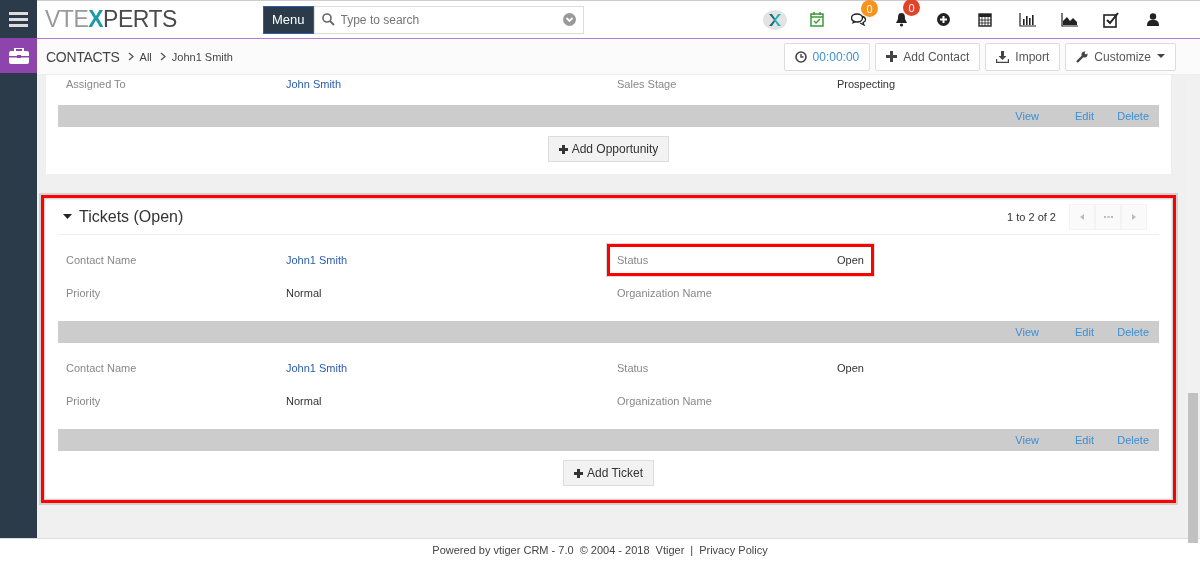 The image size is (1200, 561). I want to click on user-icon, so click(1153, 19).